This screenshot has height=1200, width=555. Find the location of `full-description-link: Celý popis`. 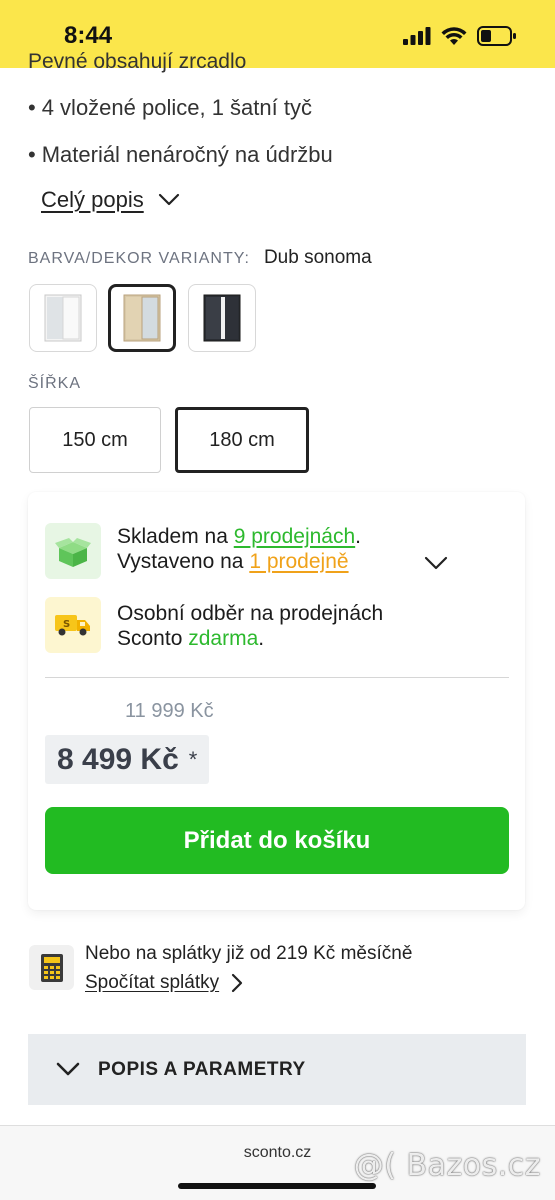

full-description-link: Celý popis is located at coordinates (110, 200).